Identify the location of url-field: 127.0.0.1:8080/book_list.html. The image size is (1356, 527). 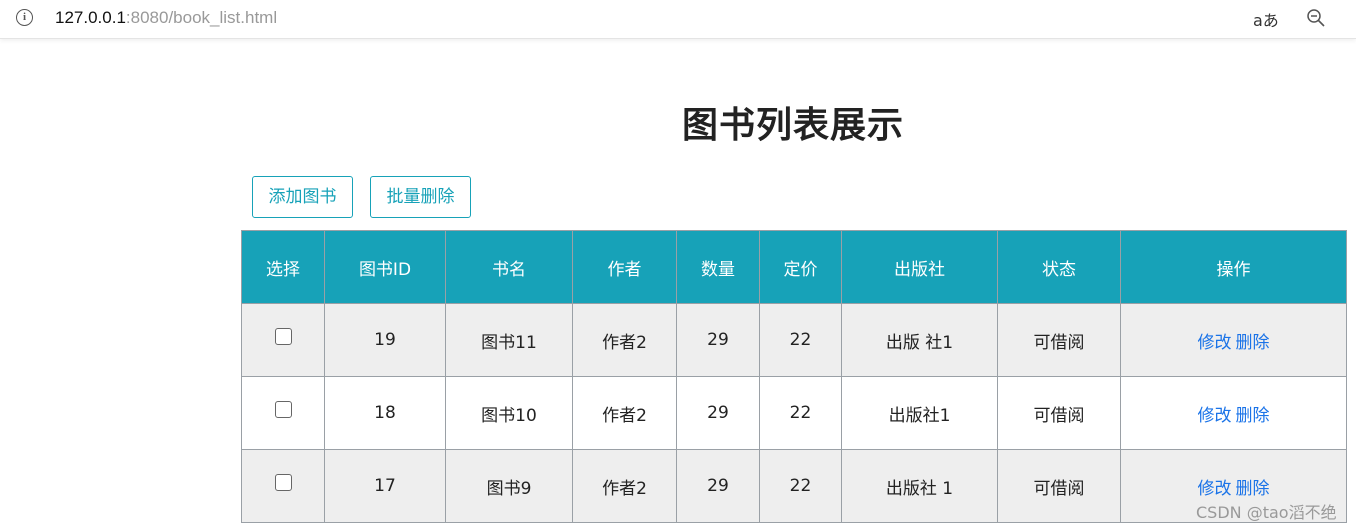
(166, 18).